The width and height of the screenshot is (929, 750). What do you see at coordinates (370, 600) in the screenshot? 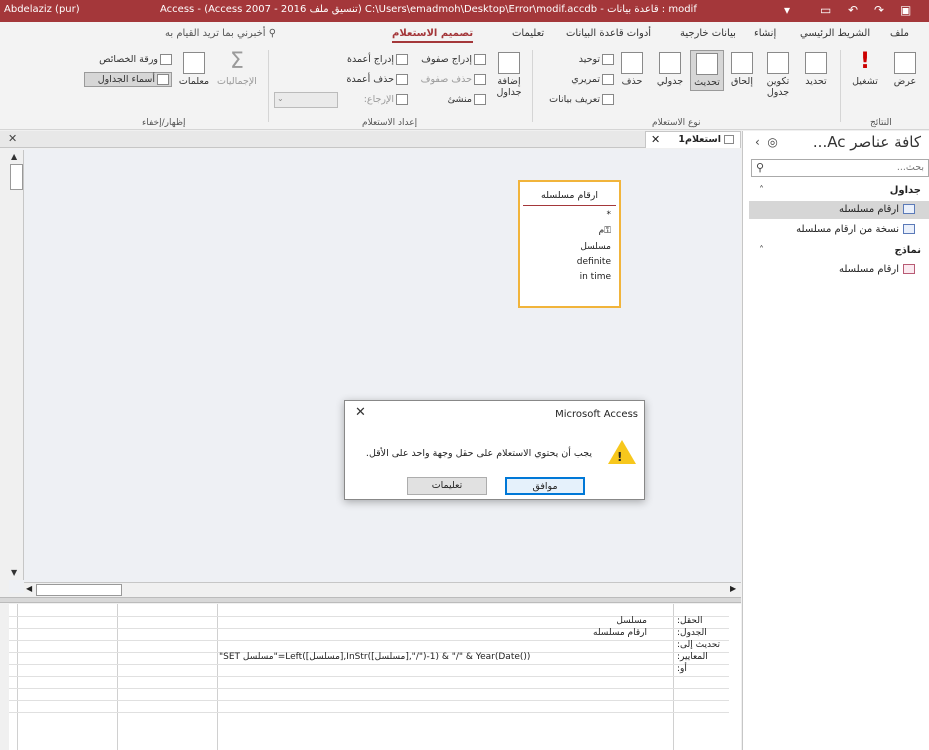
I see `pane-splitter` at bounding box center [370, 600].